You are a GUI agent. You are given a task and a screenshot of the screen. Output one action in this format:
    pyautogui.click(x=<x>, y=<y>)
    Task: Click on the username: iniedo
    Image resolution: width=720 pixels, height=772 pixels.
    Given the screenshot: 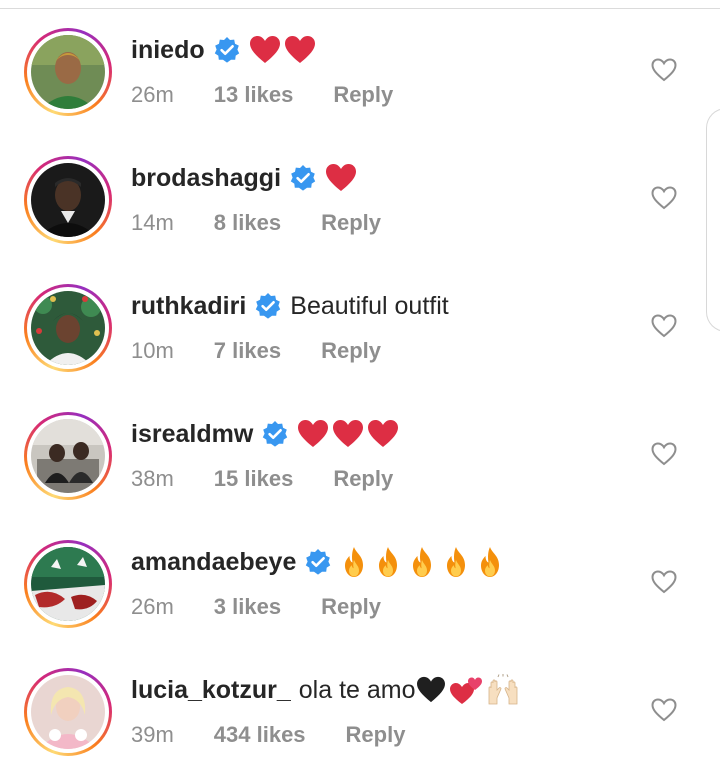 What is the action you would take?
    pyautogui.click(x=168, y=50)
    